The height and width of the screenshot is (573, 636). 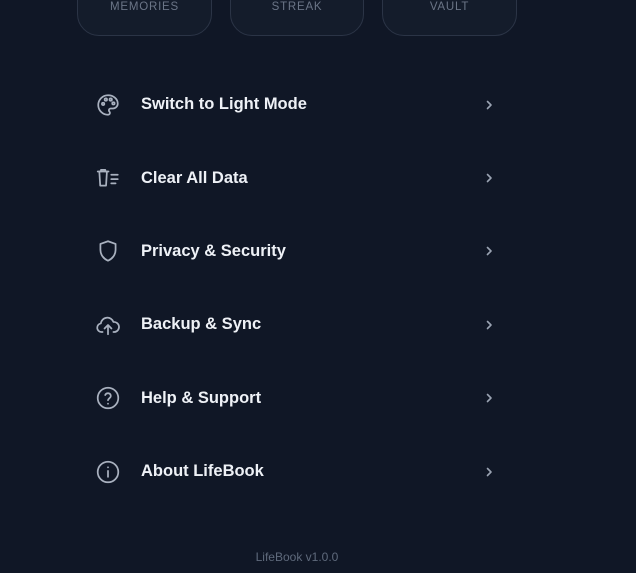 What do you see at coordinates (297, 557) in the screenshot?
I see `app-version: LifeBook v1.0.0` at bounding box center [297, 557].